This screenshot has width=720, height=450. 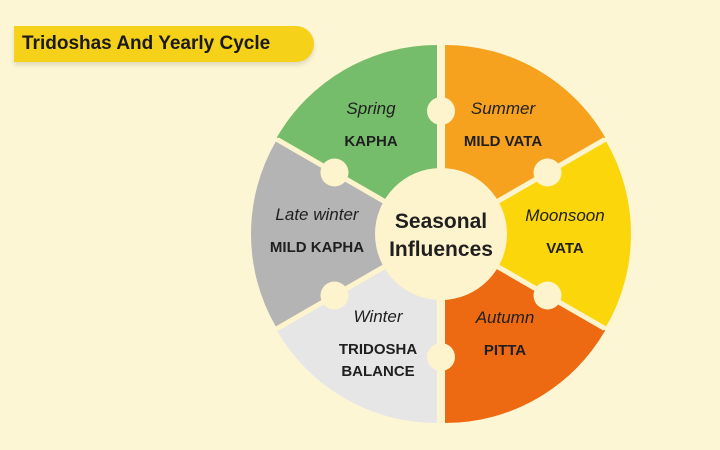 I want to click on season-label-autumn: Autumn, so click(x=505, y=317).